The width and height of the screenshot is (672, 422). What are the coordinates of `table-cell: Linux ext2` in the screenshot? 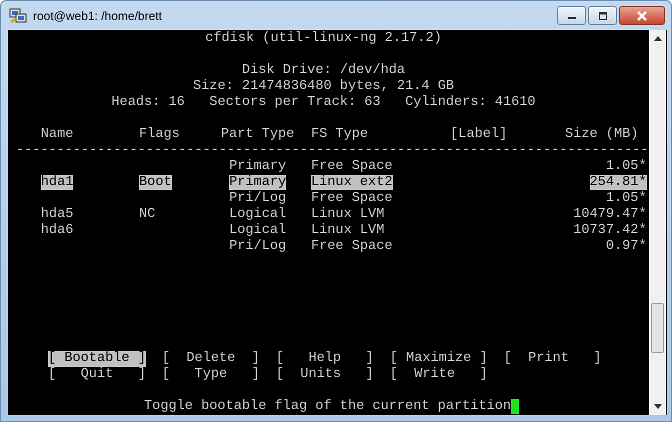 It's located at (351, 182).